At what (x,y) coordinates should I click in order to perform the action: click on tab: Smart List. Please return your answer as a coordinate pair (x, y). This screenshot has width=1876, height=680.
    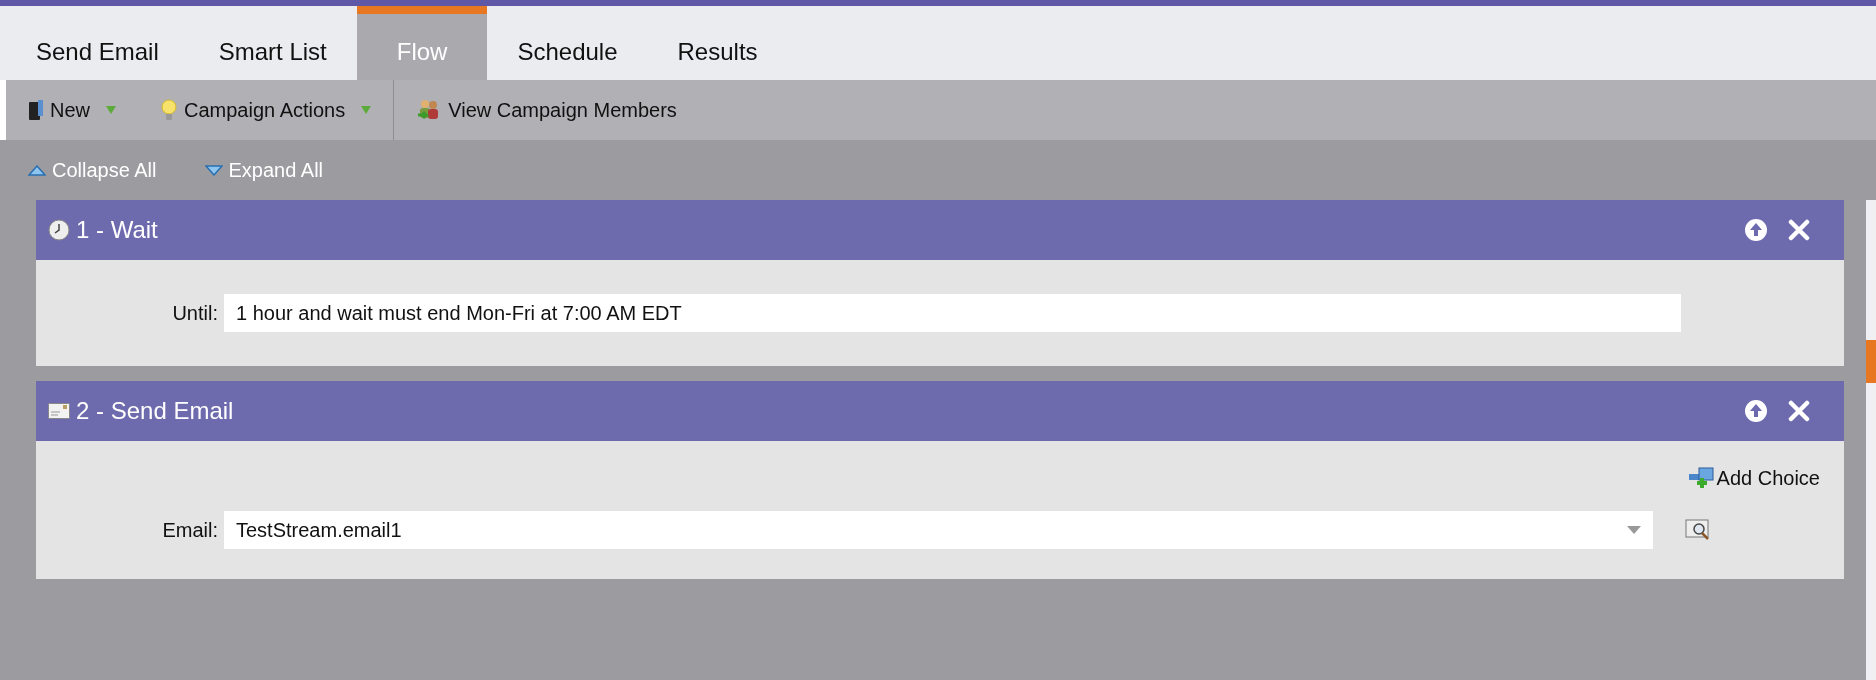
    Looking at the image, I should click on (272, 43).